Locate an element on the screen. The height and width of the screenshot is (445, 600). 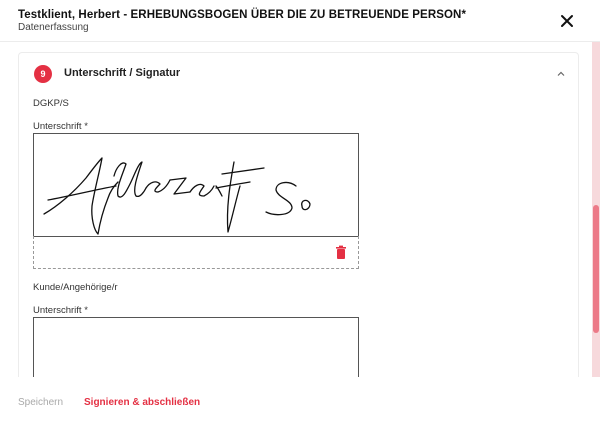
scrollbar-thumb is located at coordinates (596, 269).